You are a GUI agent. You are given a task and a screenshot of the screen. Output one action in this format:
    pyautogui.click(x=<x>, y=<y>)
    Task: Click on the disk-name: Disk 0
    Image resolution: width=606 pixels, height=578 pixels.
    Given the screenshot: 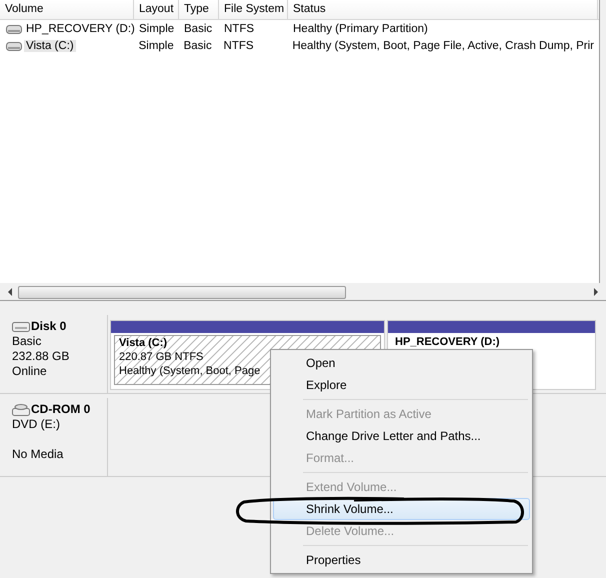 What is the action you would take?
    pyautogui.click(x=48, y=326)
    